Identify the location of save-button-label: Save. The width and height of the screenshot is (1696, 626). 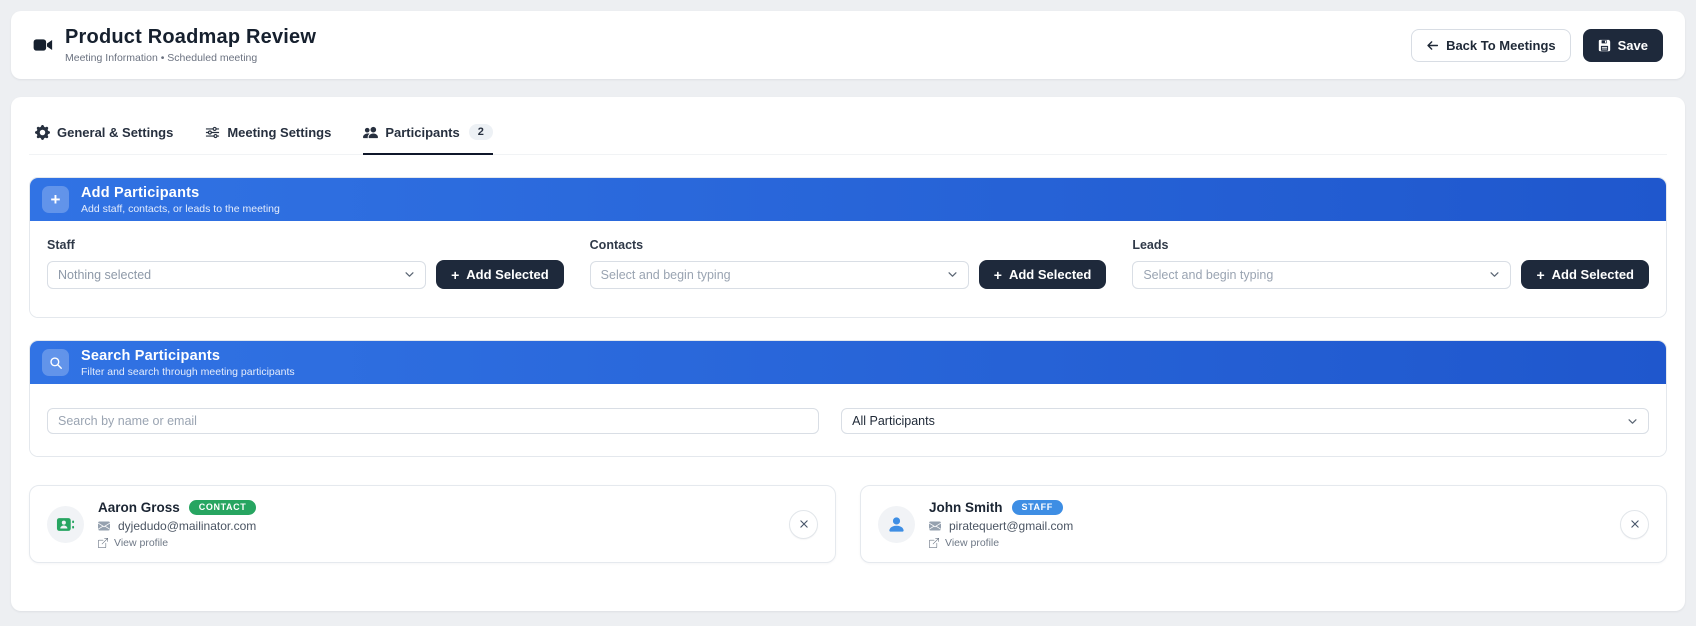
(1632, 45).